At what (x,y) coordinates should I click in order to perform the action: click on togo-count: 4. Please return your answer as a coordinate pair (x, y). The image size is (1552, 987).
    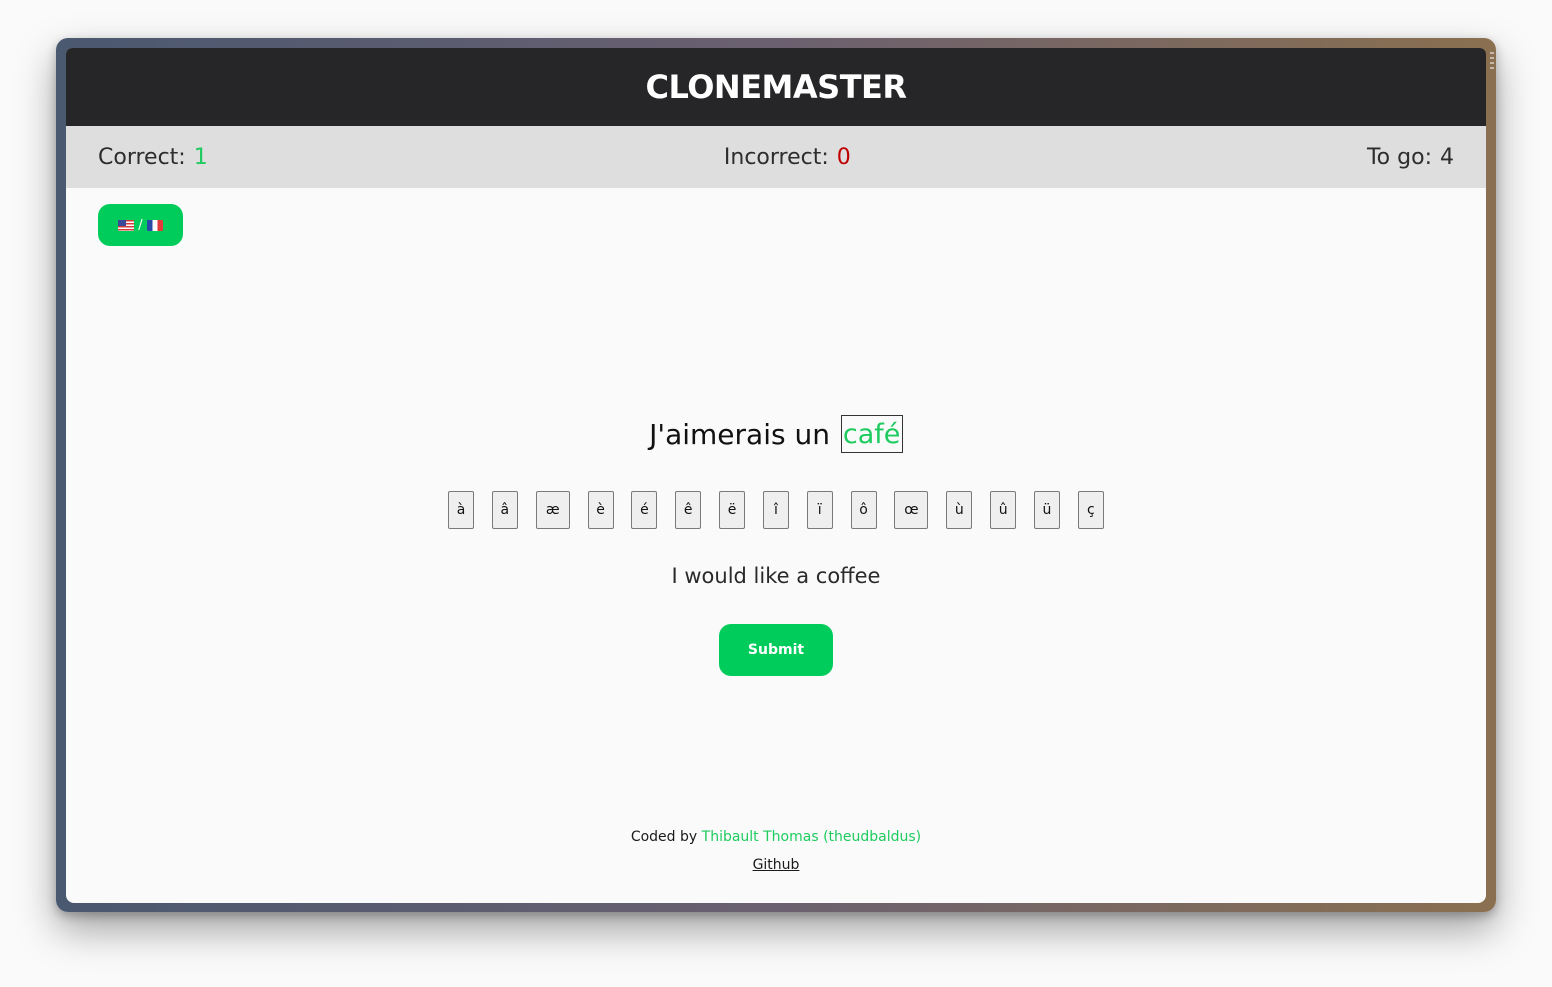
    Looking at the image, I should click on (1446, 157).